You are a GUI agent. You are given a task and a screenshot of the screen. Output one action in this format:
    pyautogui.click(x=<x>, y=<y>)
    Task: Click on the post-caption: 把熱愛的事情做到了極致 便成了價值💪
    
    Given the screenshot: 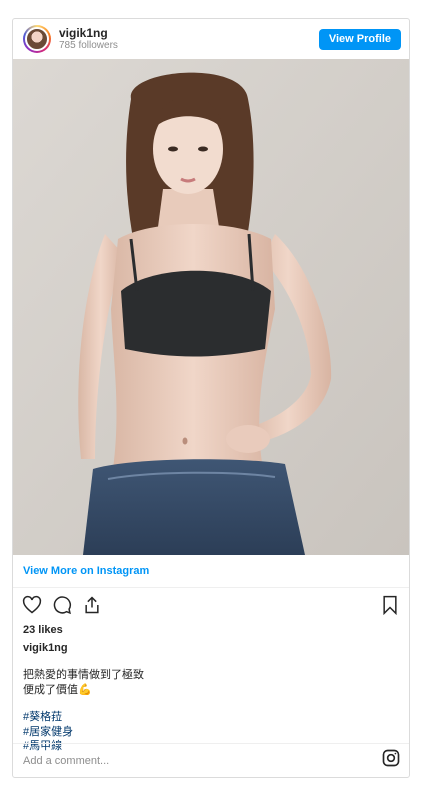 What is the action you would take?
    pyautogui.click(x=211, y=676)
    